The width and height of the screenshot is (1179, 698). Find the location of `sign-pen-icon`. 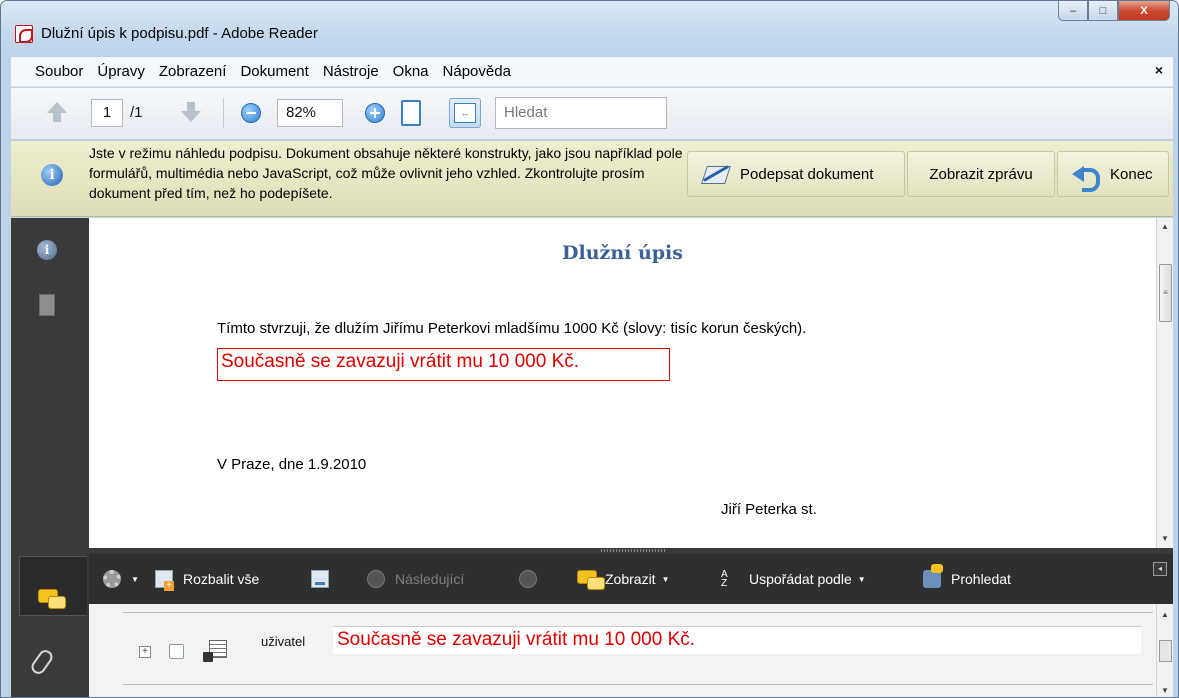

sign-pen-icon is located at coordinates (715, 174).